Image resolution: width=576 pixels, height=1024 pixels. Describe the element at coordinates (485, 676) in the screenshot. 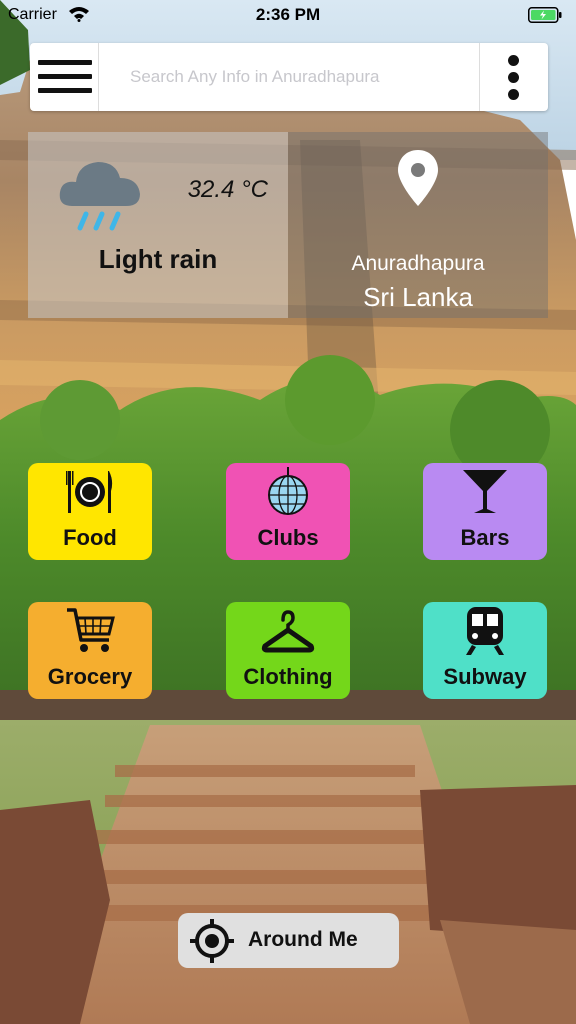

I see `subway-label: Subway` at that location.